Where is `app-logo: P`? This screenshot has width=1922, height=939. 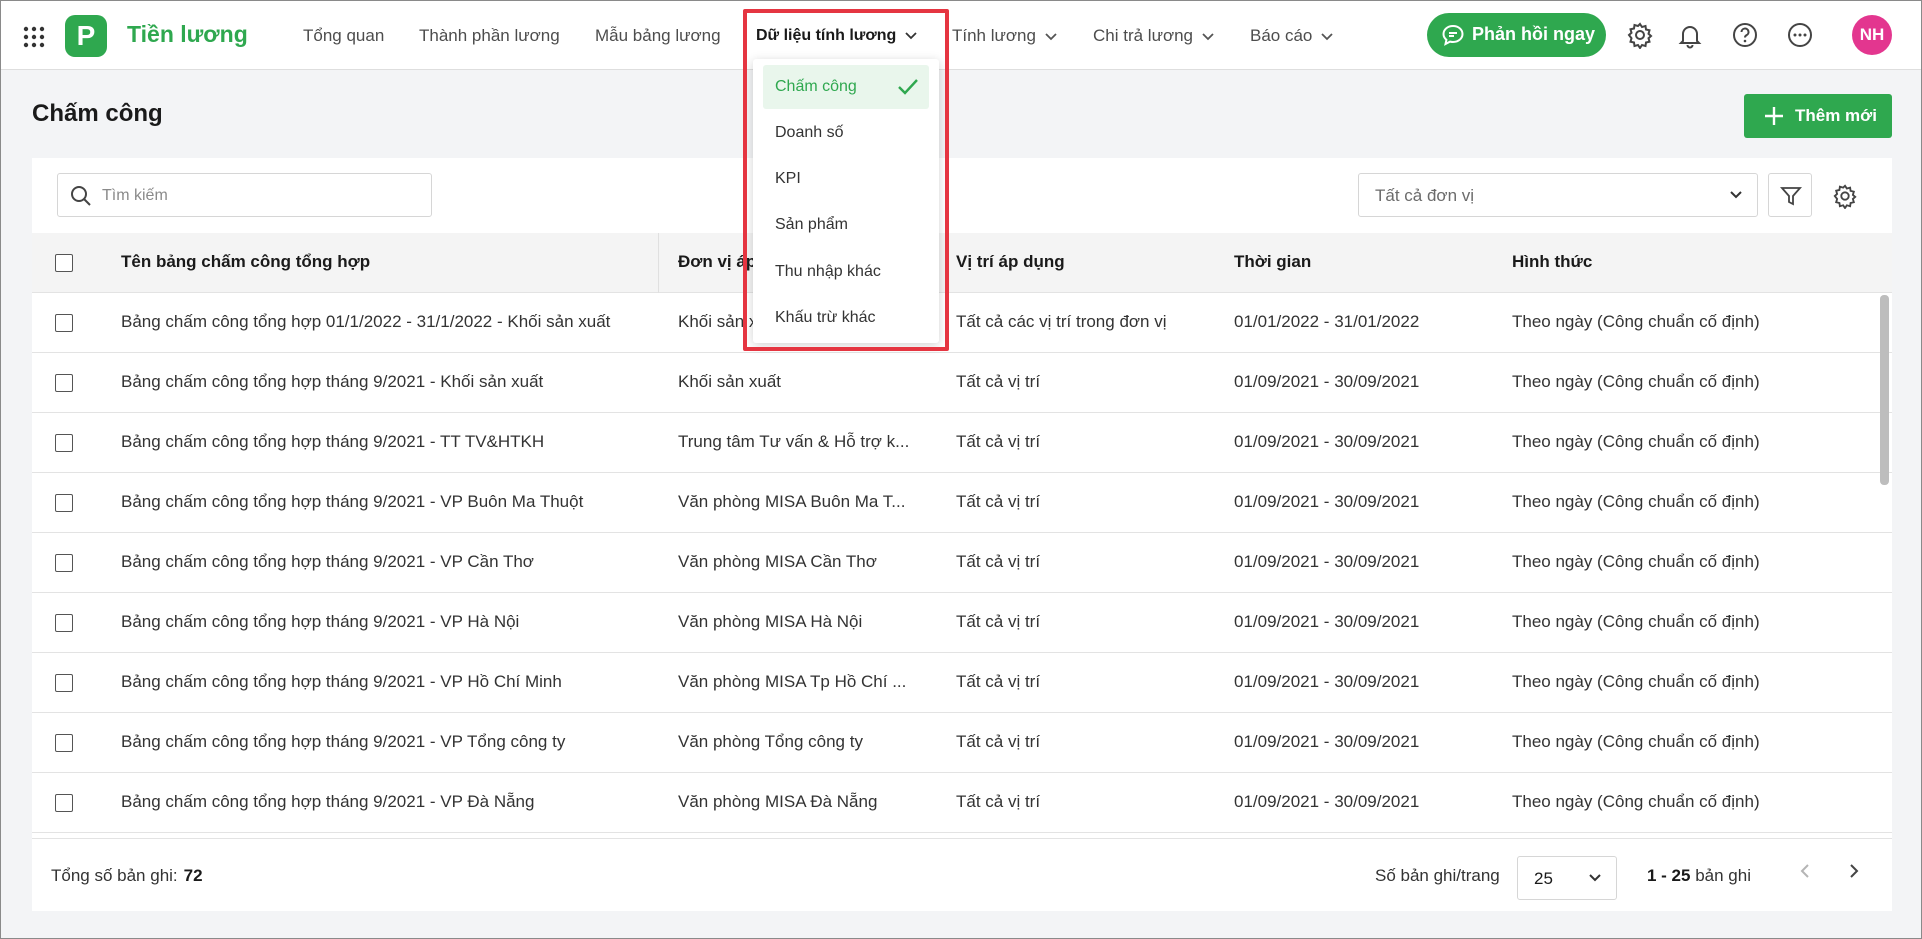
app-logo: P is located at coordinates (86, 36).